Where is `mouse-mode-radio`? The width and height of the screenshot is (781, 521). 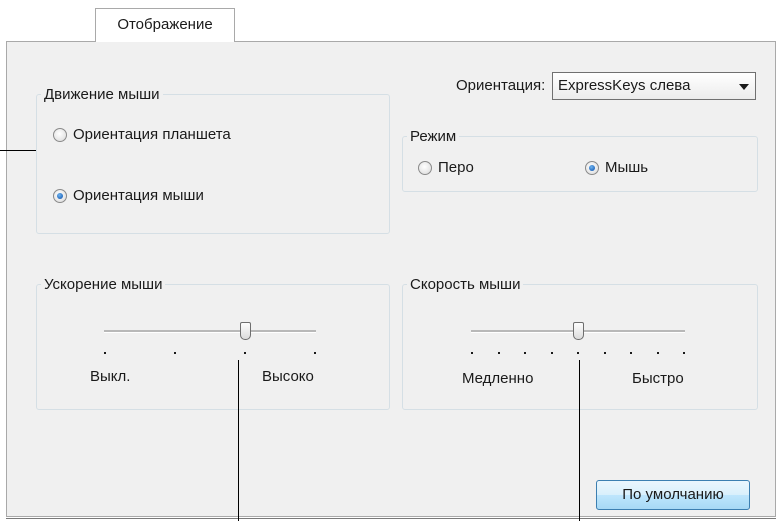 mouse-mode-radio is located at coordinates (592, 168).